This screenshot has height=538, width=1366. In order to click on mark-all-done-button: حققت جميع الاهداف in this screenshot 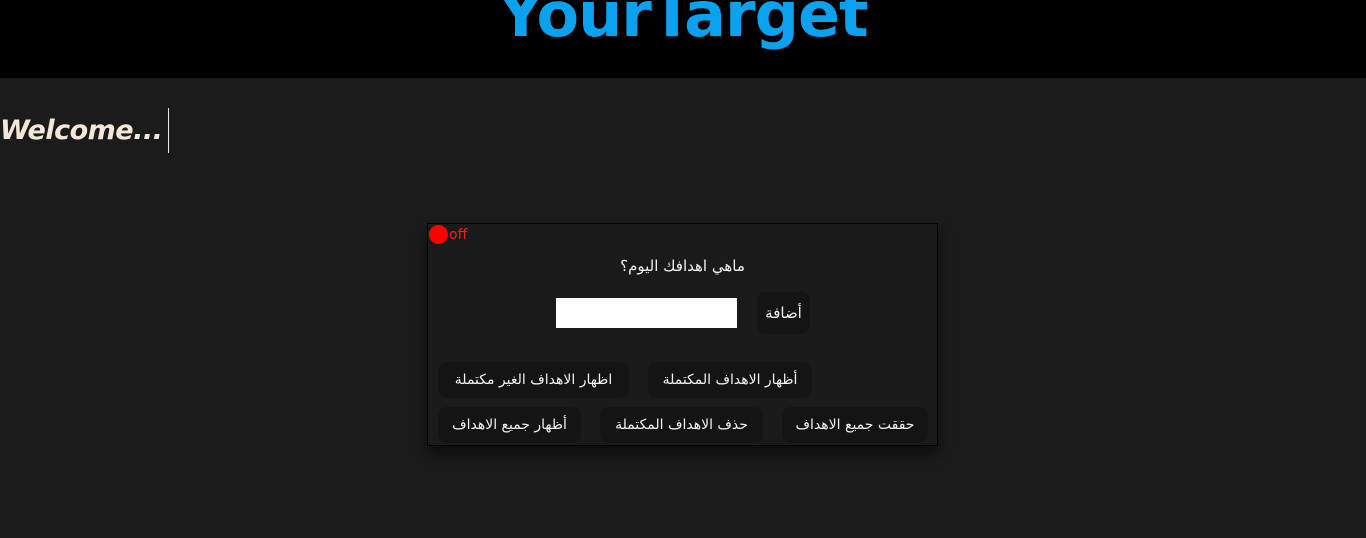, I will do `click(855, 425)`.